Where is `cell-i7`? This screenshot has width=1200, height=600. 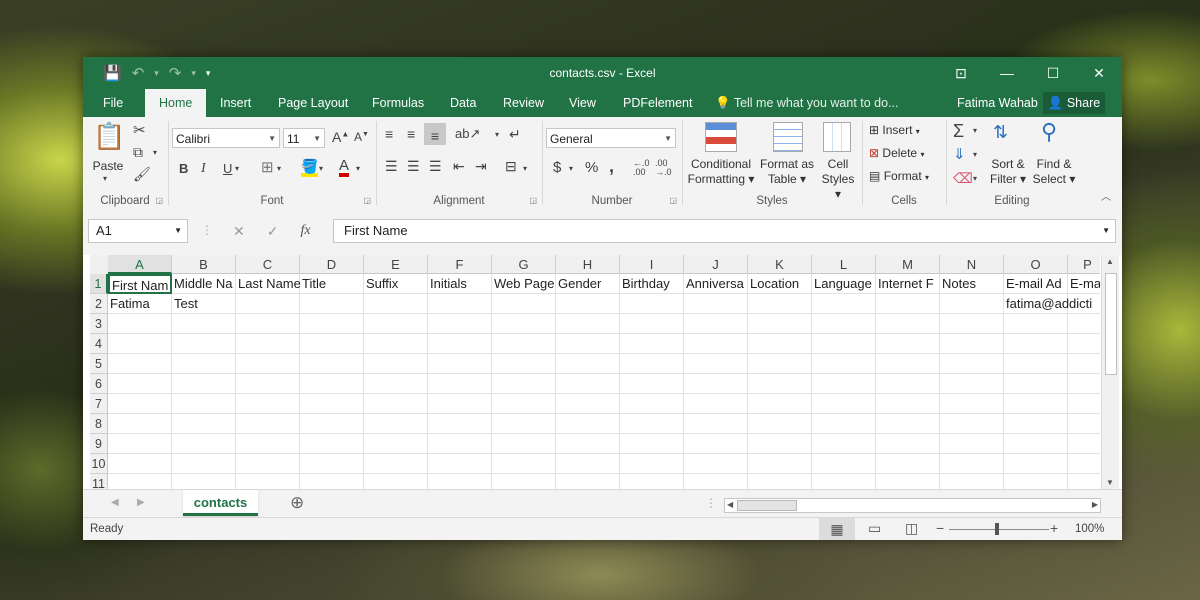 cell-i7 is located at coordinates (652, 404).